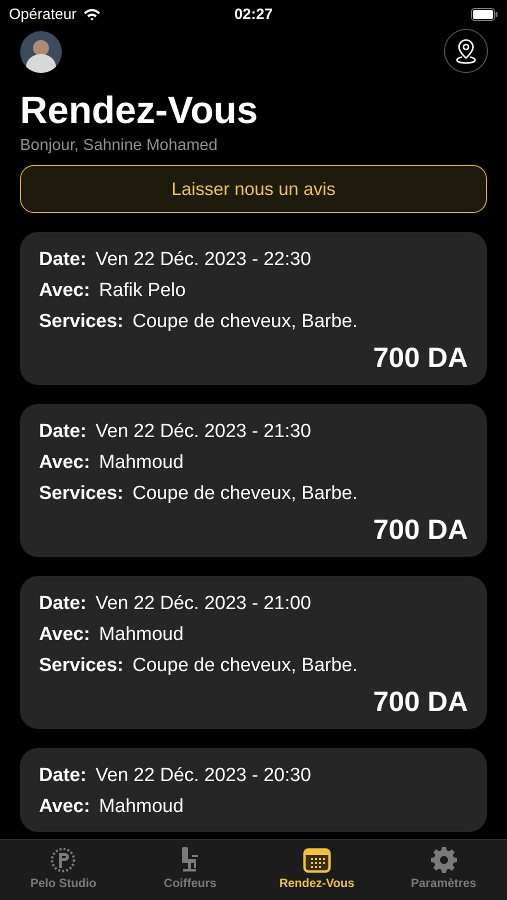 This screenshot has height=900, width=507. I want to click on settings-icon, so click(444, 860).